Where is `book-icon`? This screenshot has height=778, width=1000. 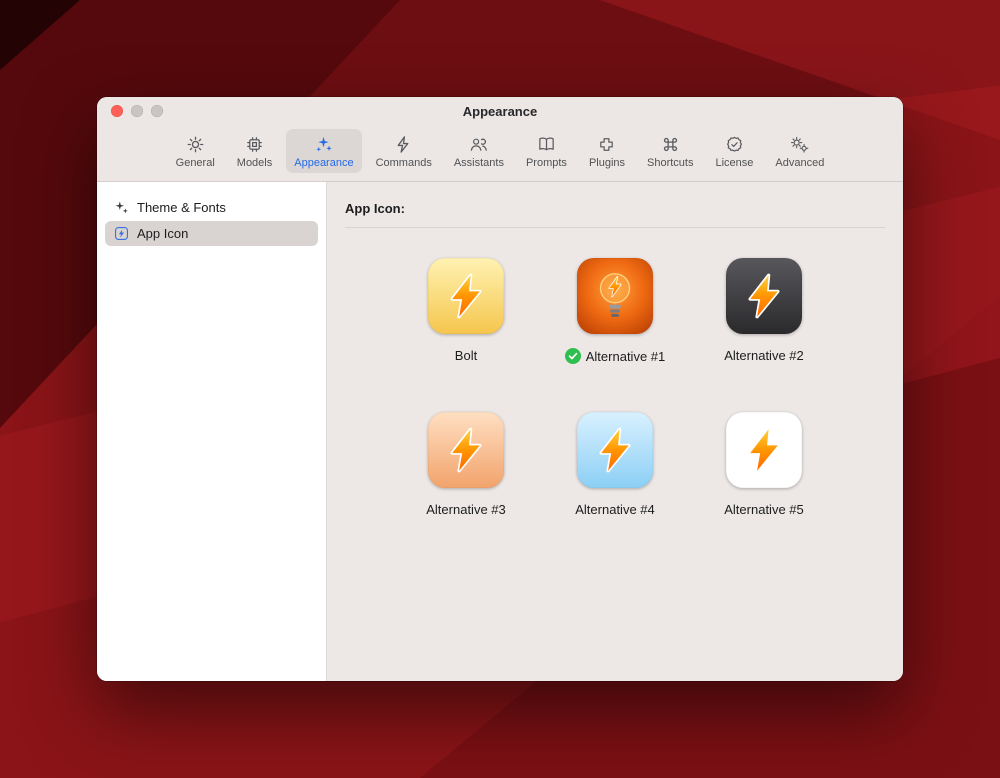
book-icon is located at coordinates (546, 144).